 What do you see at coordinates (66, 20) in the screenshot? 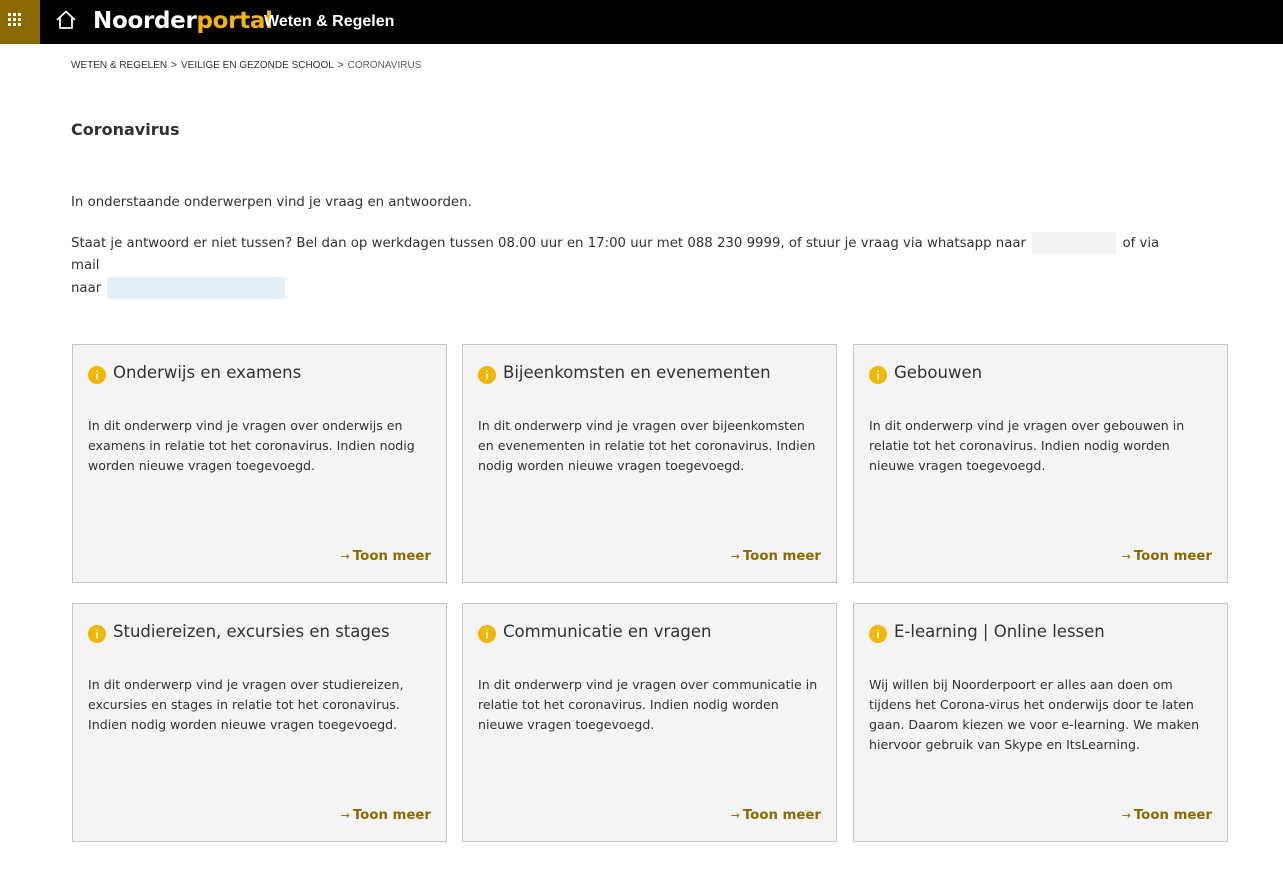
I see `home-icon` at bounding box center [66, 20].